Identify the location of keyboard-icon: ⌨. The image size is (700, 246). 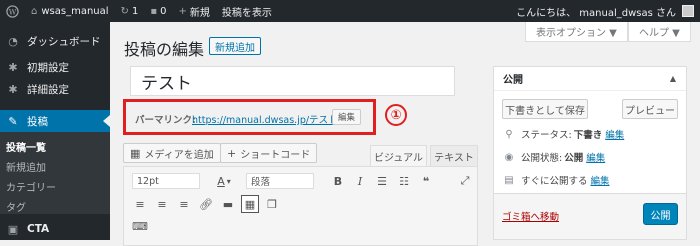
(140, 226).